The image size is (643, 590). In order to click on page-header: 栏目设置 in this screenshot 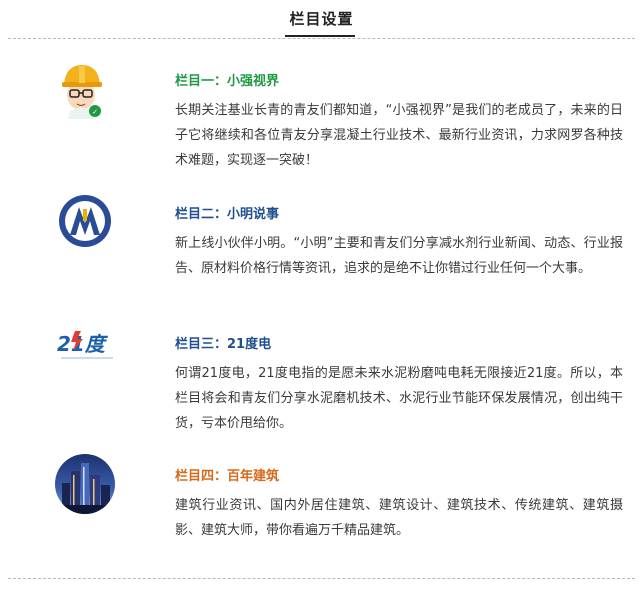, I will do `click(321, 20)`.